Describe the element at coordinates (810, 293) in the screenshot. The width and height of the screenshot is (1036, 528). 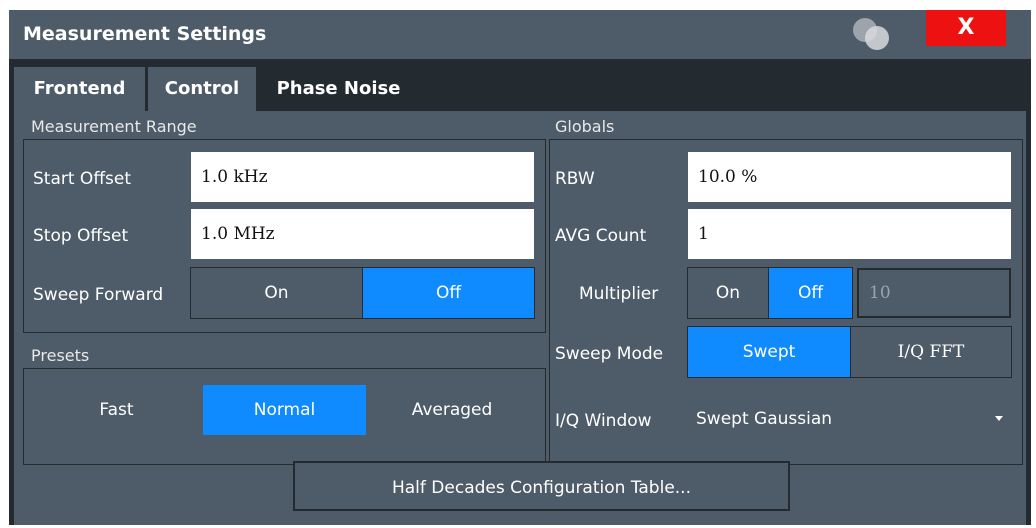
I see `multiplier-off-button: Off` at that location.